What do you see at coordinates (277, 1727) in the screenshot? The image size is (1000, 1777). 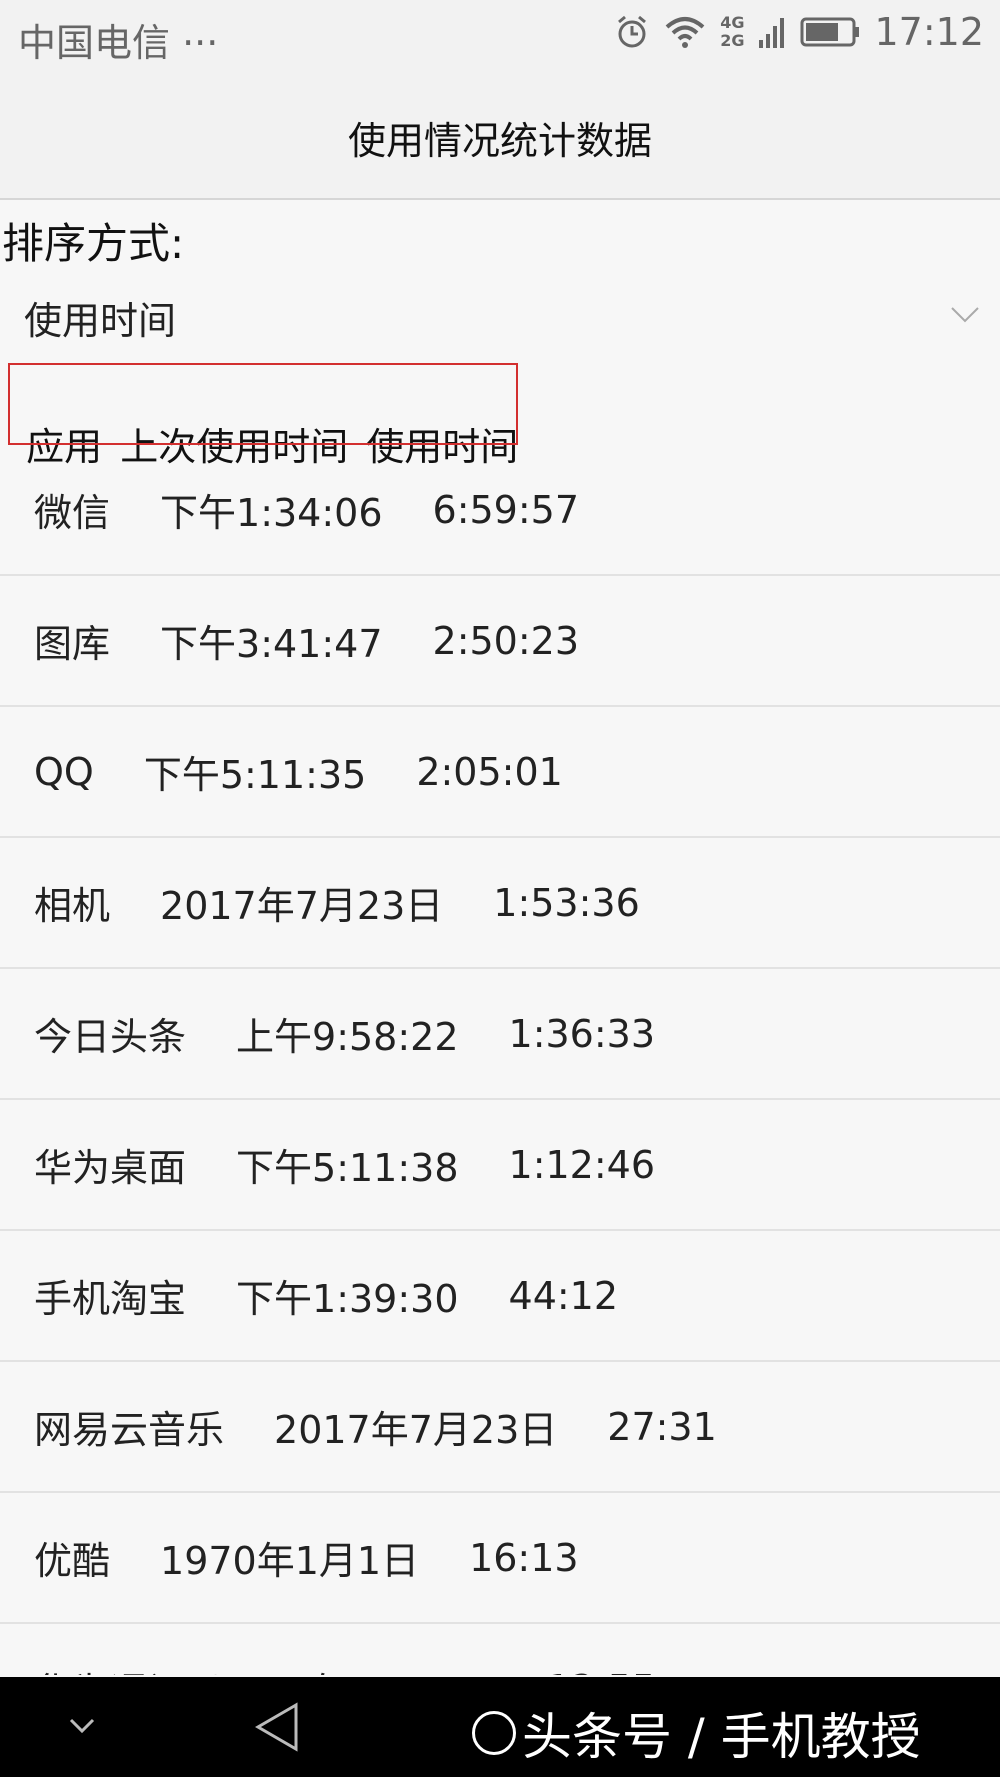 I see `back-icon` at bounding box center [277, 1727].